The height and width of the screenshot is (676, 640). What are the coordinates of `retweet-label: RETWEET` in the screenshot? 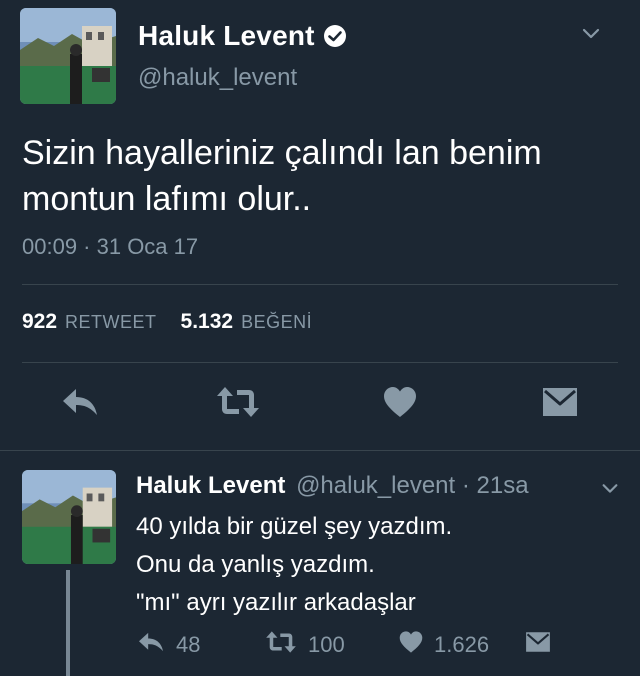 It's located at (111, 322).